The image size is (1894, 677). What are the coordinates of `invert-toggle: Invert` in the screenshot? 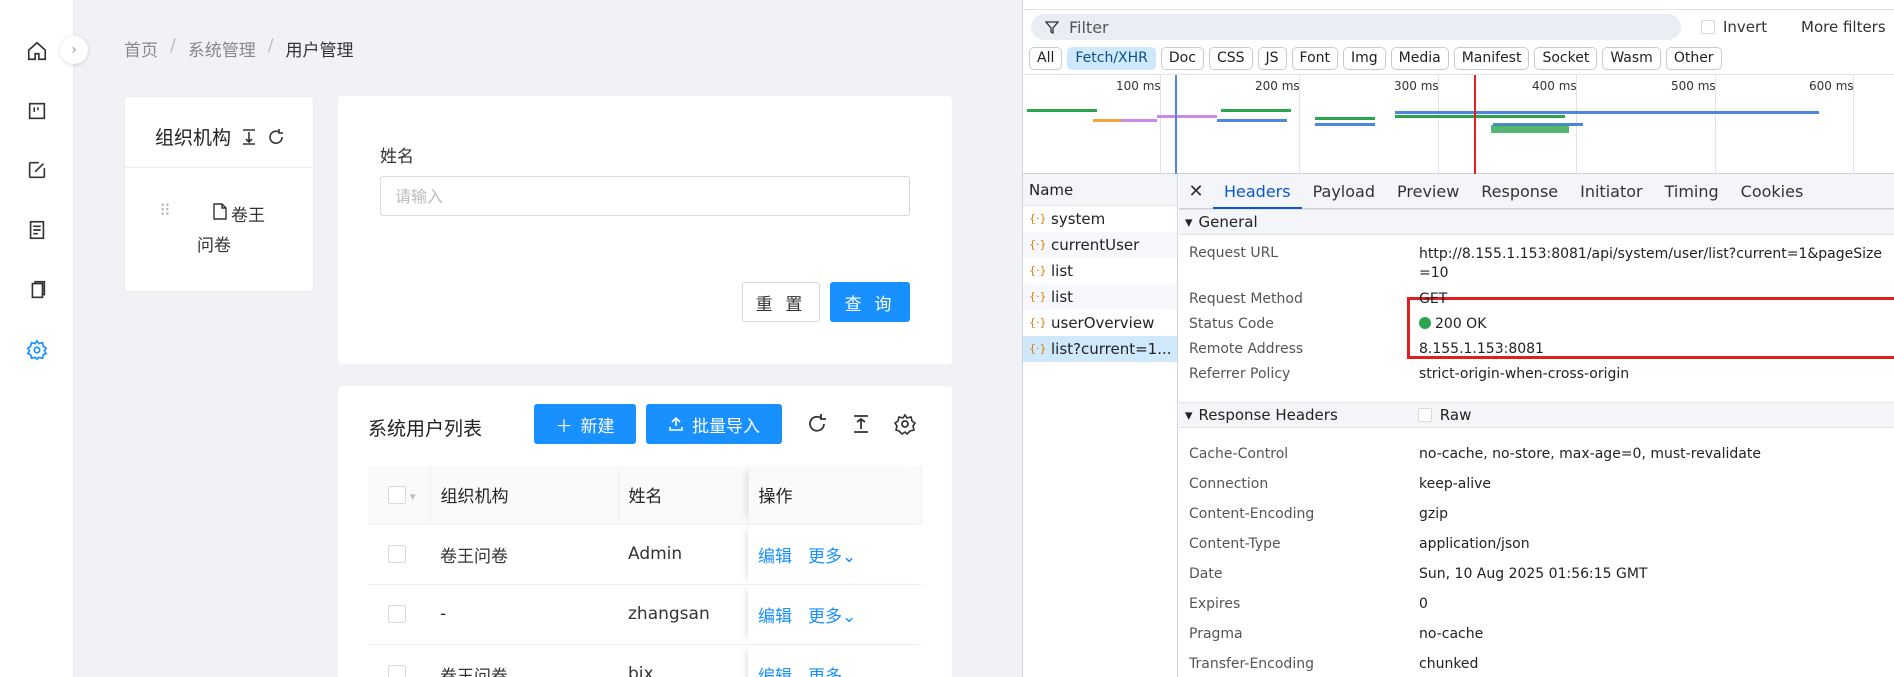 It's located at (1734, 27).